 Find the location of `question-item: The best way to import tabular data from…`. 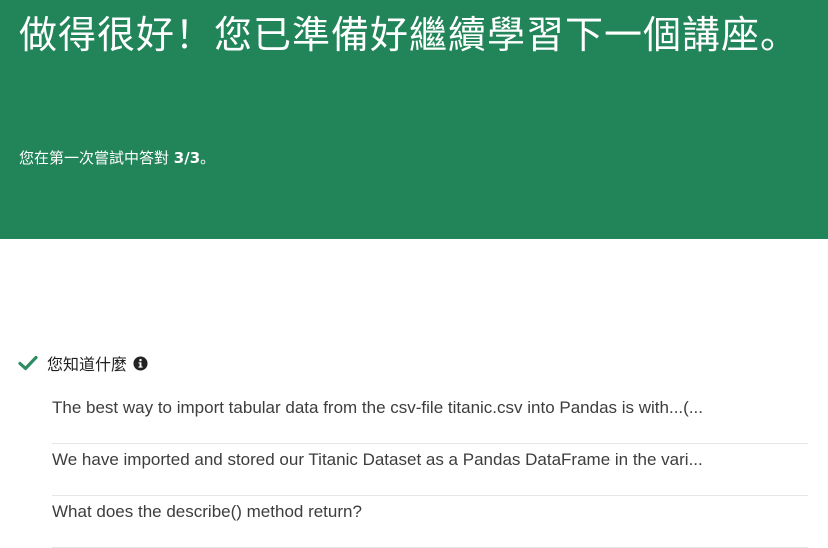

question-item: The best way to import tabular data from… is located at coordinates (430, 418).